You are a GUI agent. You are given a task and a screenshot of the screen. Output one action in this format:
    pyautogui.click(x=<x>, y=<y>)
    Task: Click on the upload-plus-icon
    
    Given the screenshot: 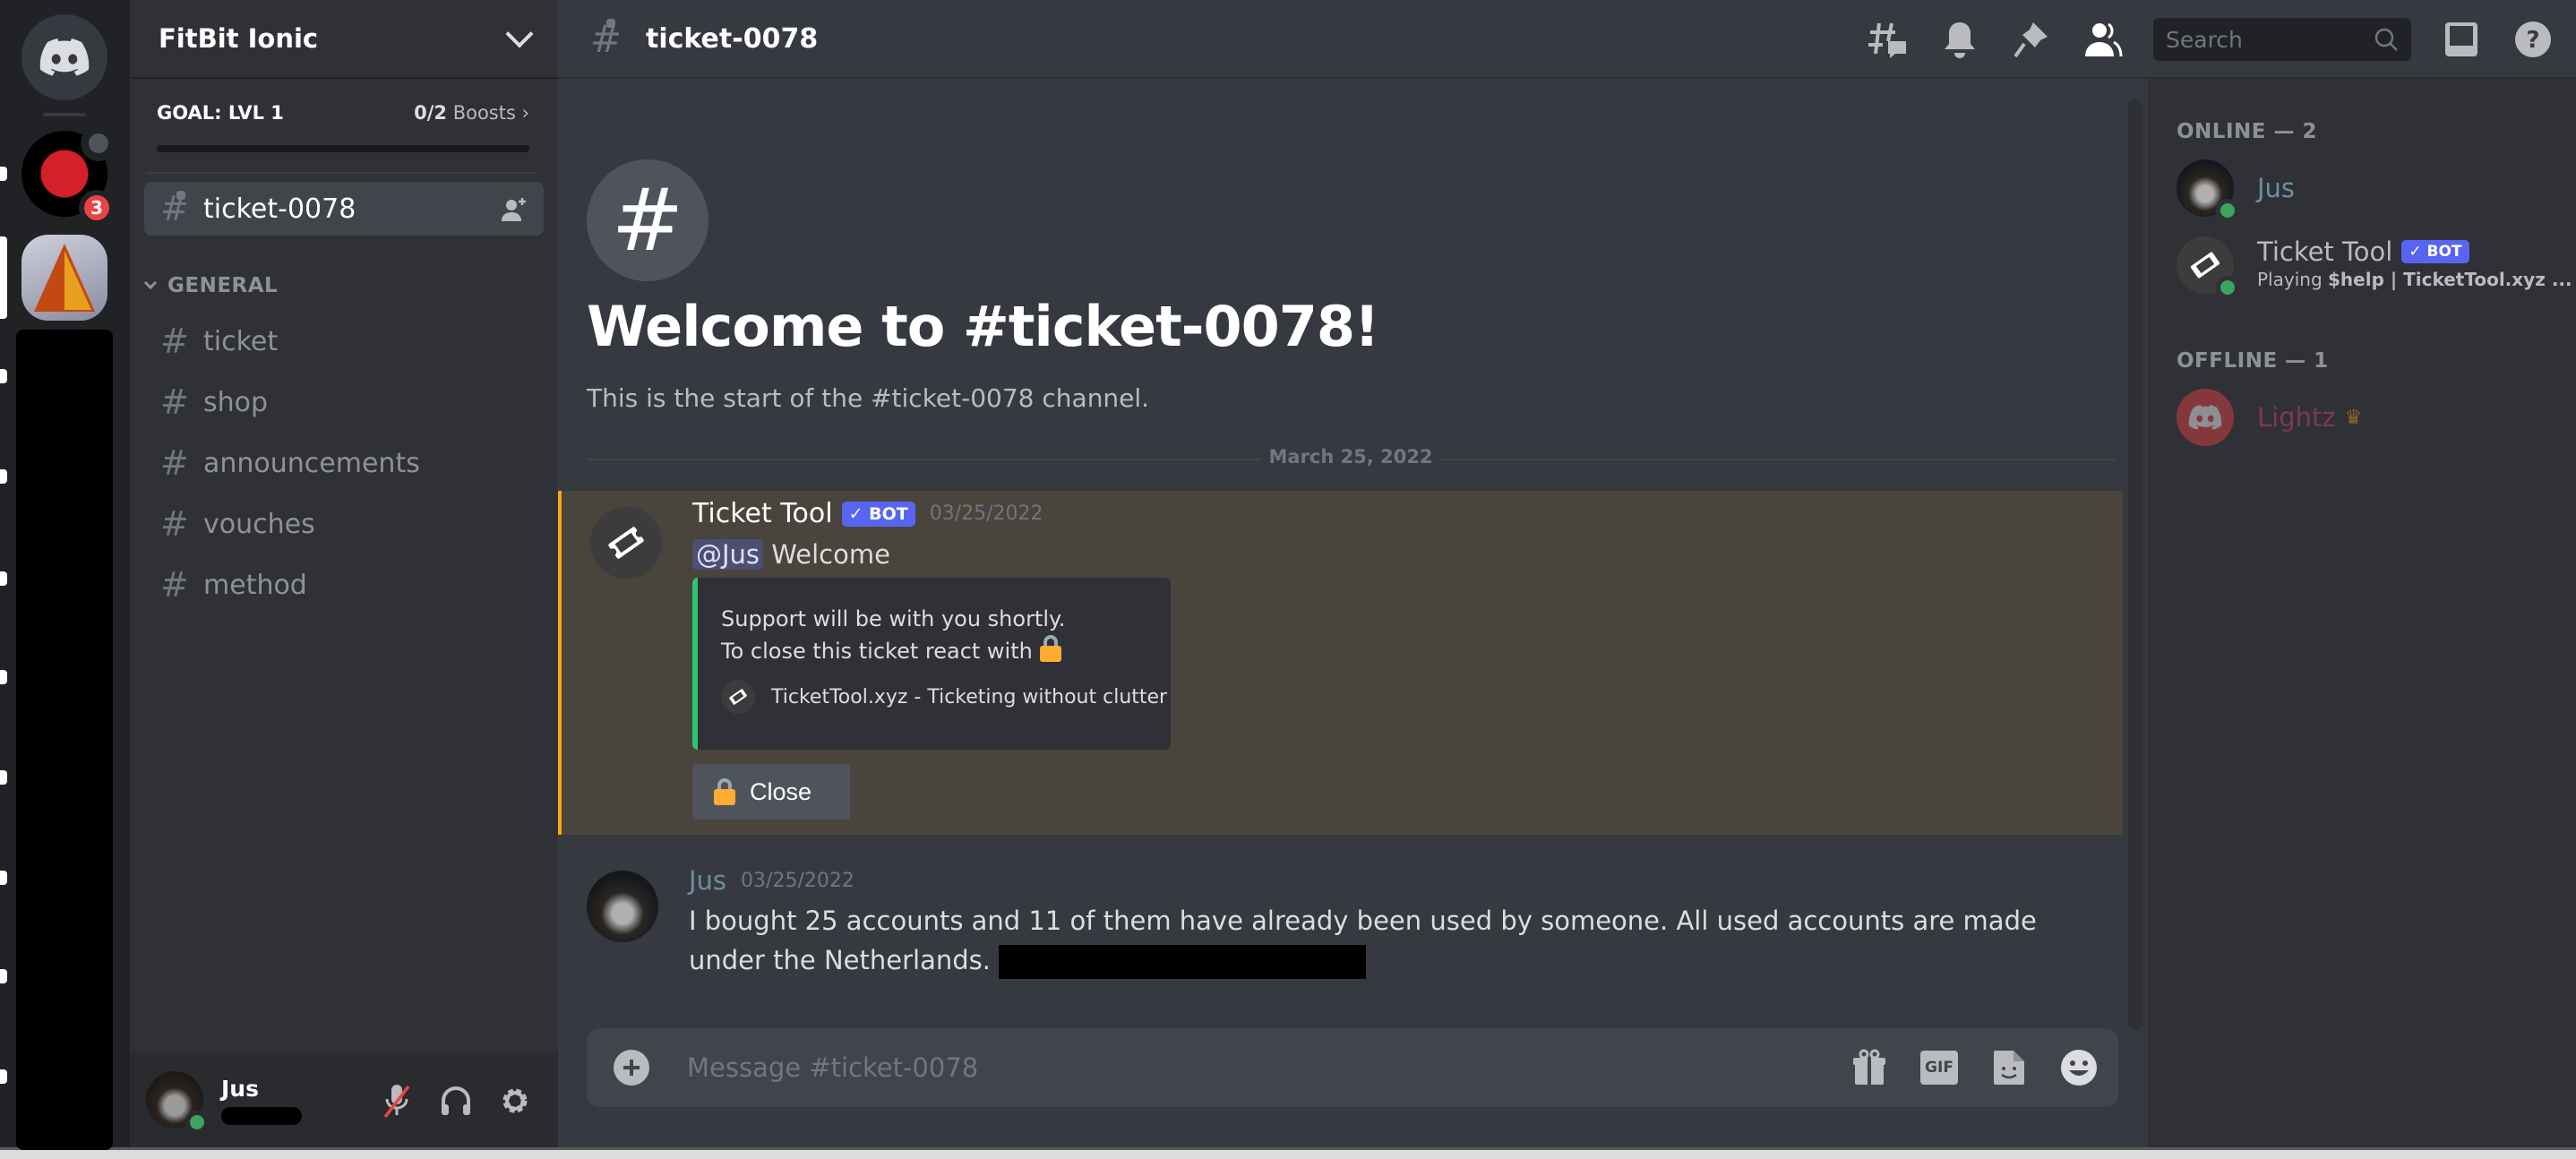 What is the action you would take?
    pyautogui.click(x=631, y=1068)
    